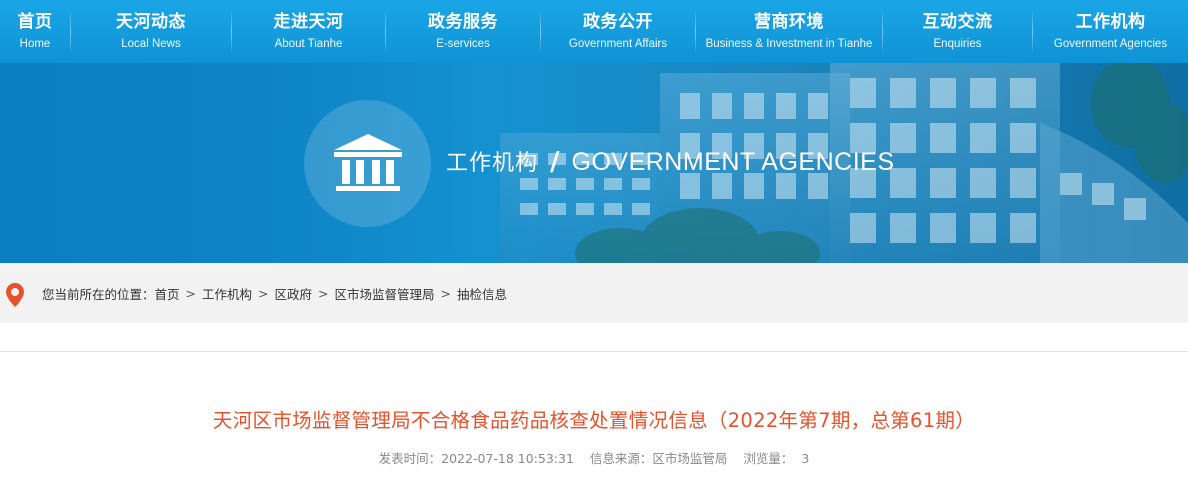  What do you see at coordinates (476, 458) in the screenshot?
I see `publish-time: 发表时间：2022-07-18 10:53:31` at bounding box center [476, 458].